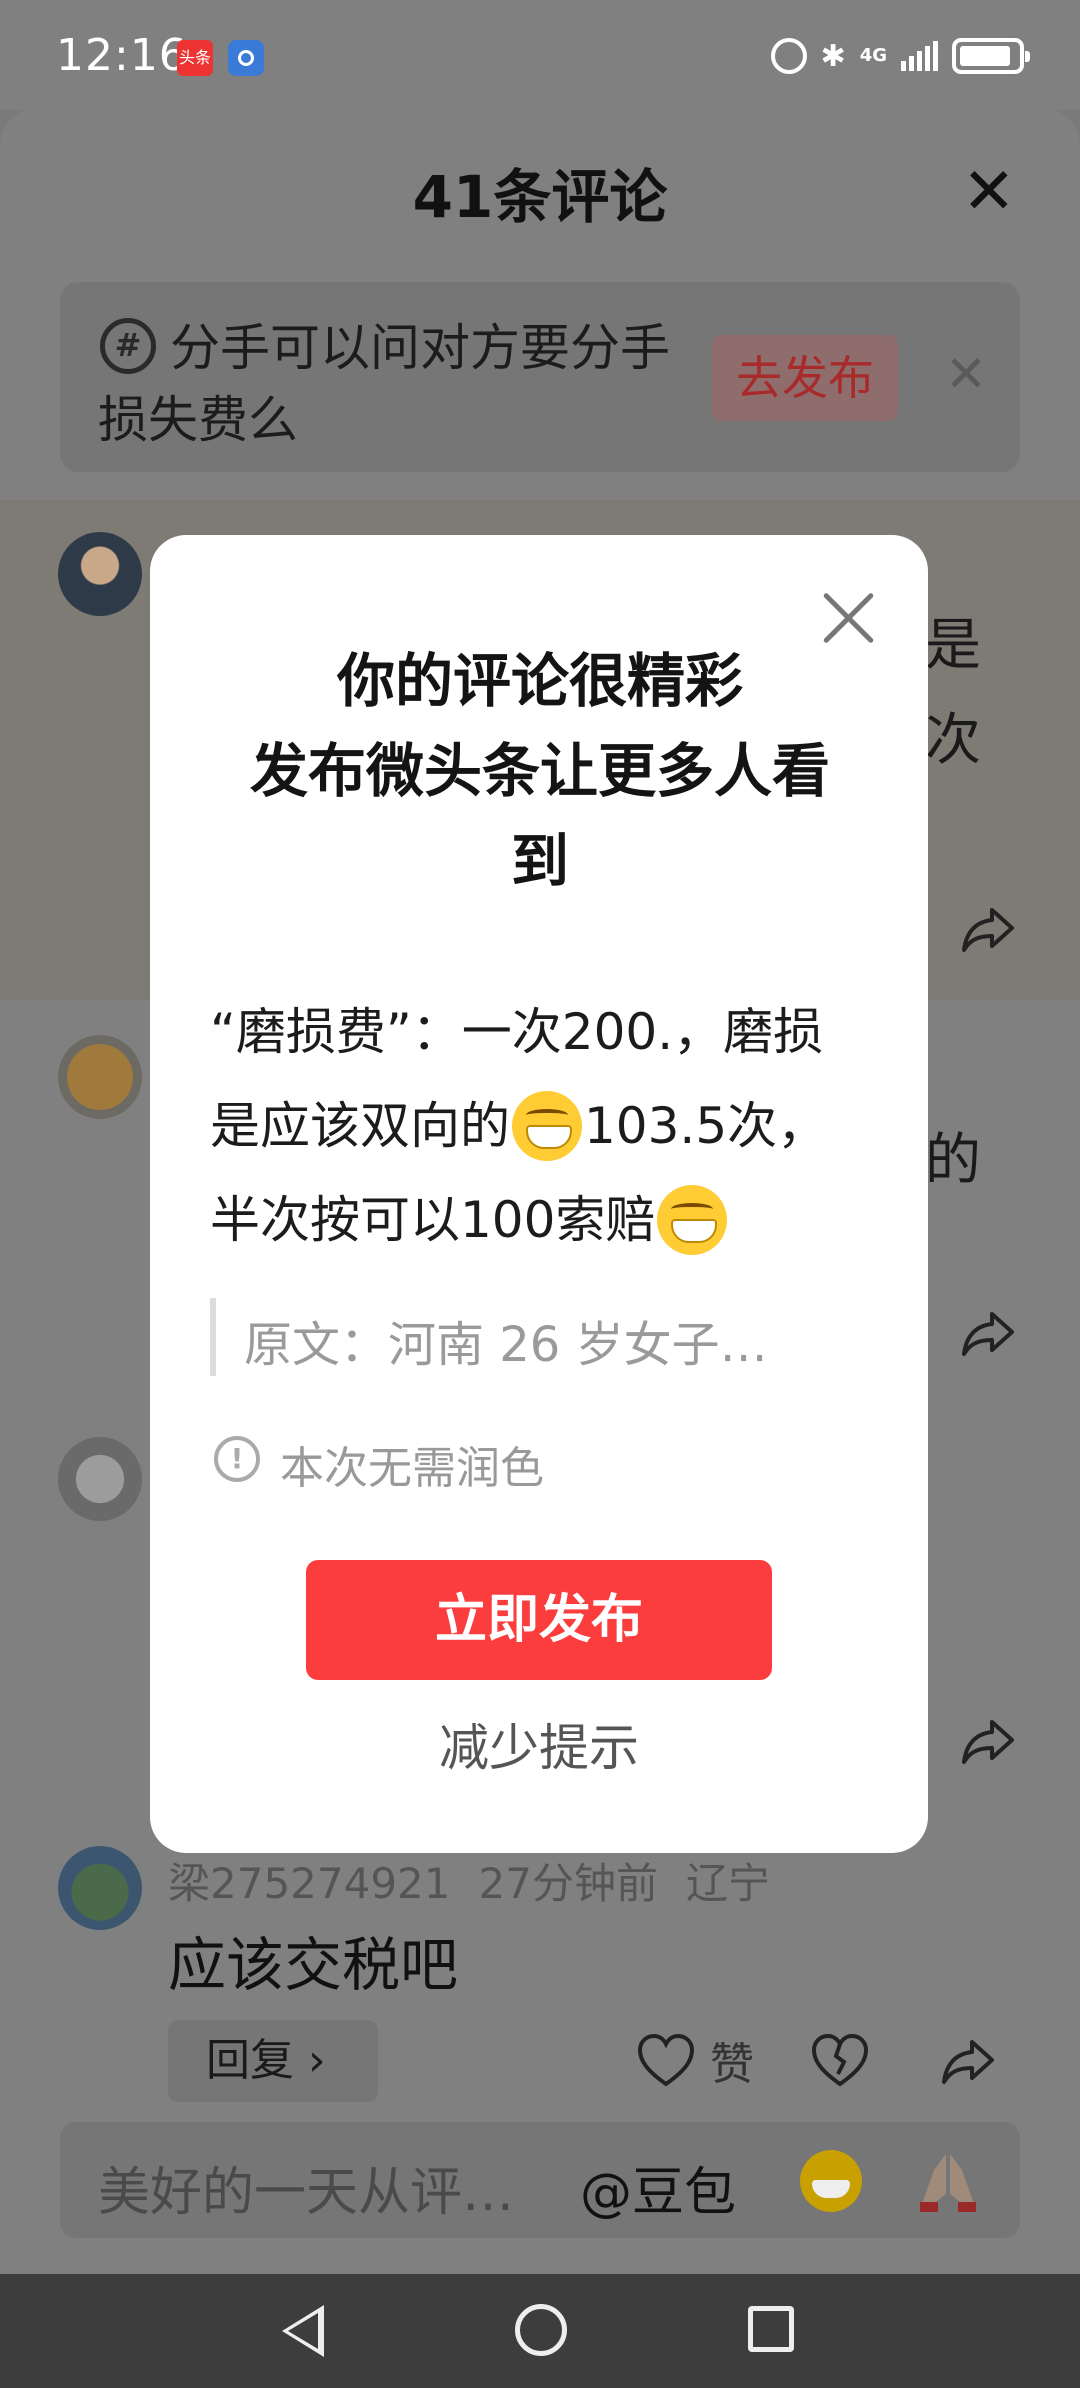 The height and width of the screenshot is (2388, 1080). Describe the element at coordinates (953, 740) in the screenshot. I see `comment-peek-text: 次` at that location.